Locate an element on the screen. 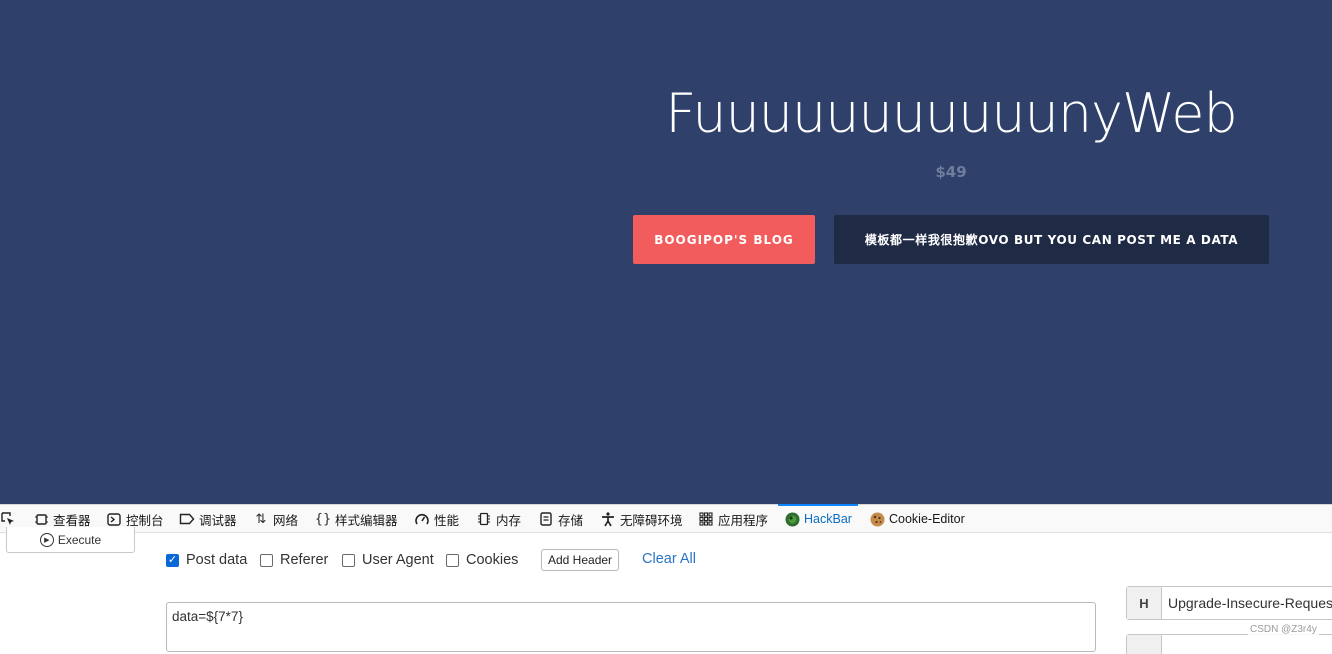 This screenshot has width=1332, height=654. header-row: H Upgrade-Insecure-Reques is located at coordinates (1229, 603).